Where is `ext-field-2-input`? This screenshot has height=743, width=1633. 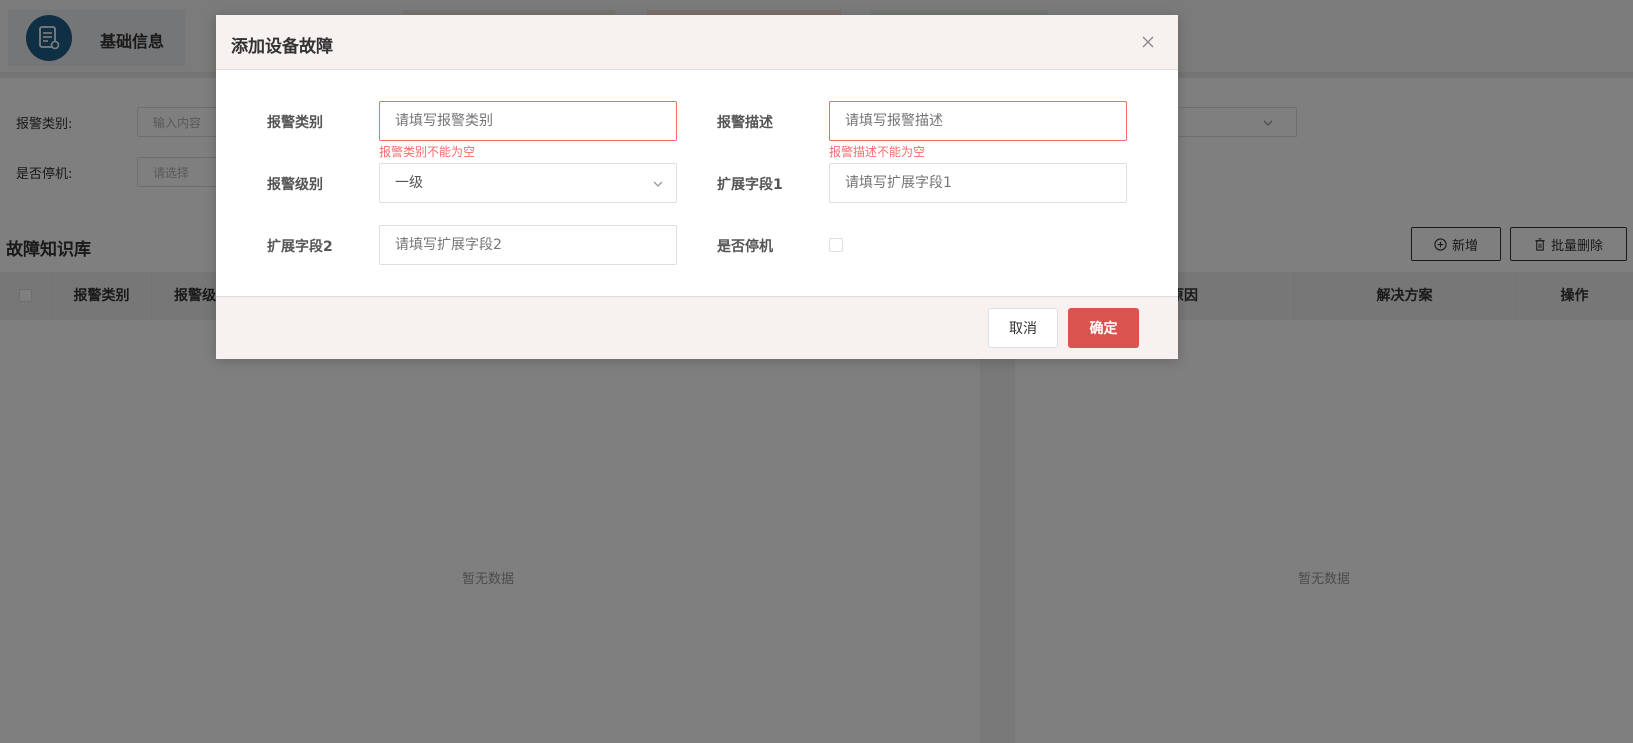
ext-field-2-input is located at coordinates (528, 245).